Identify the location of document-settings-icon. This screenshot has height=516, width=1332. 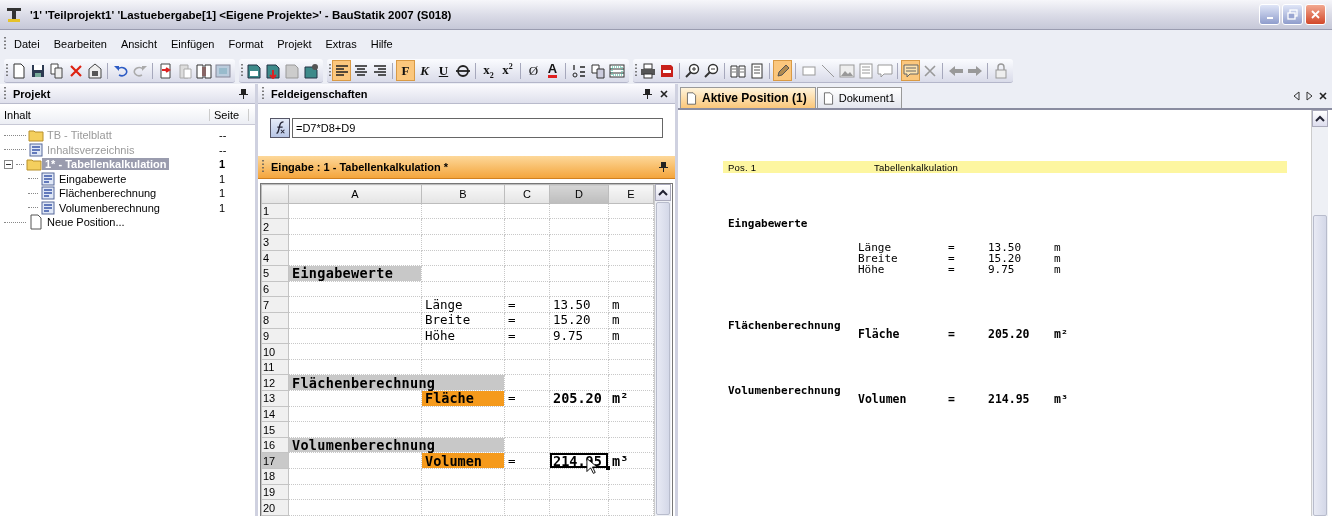
(310, 70).